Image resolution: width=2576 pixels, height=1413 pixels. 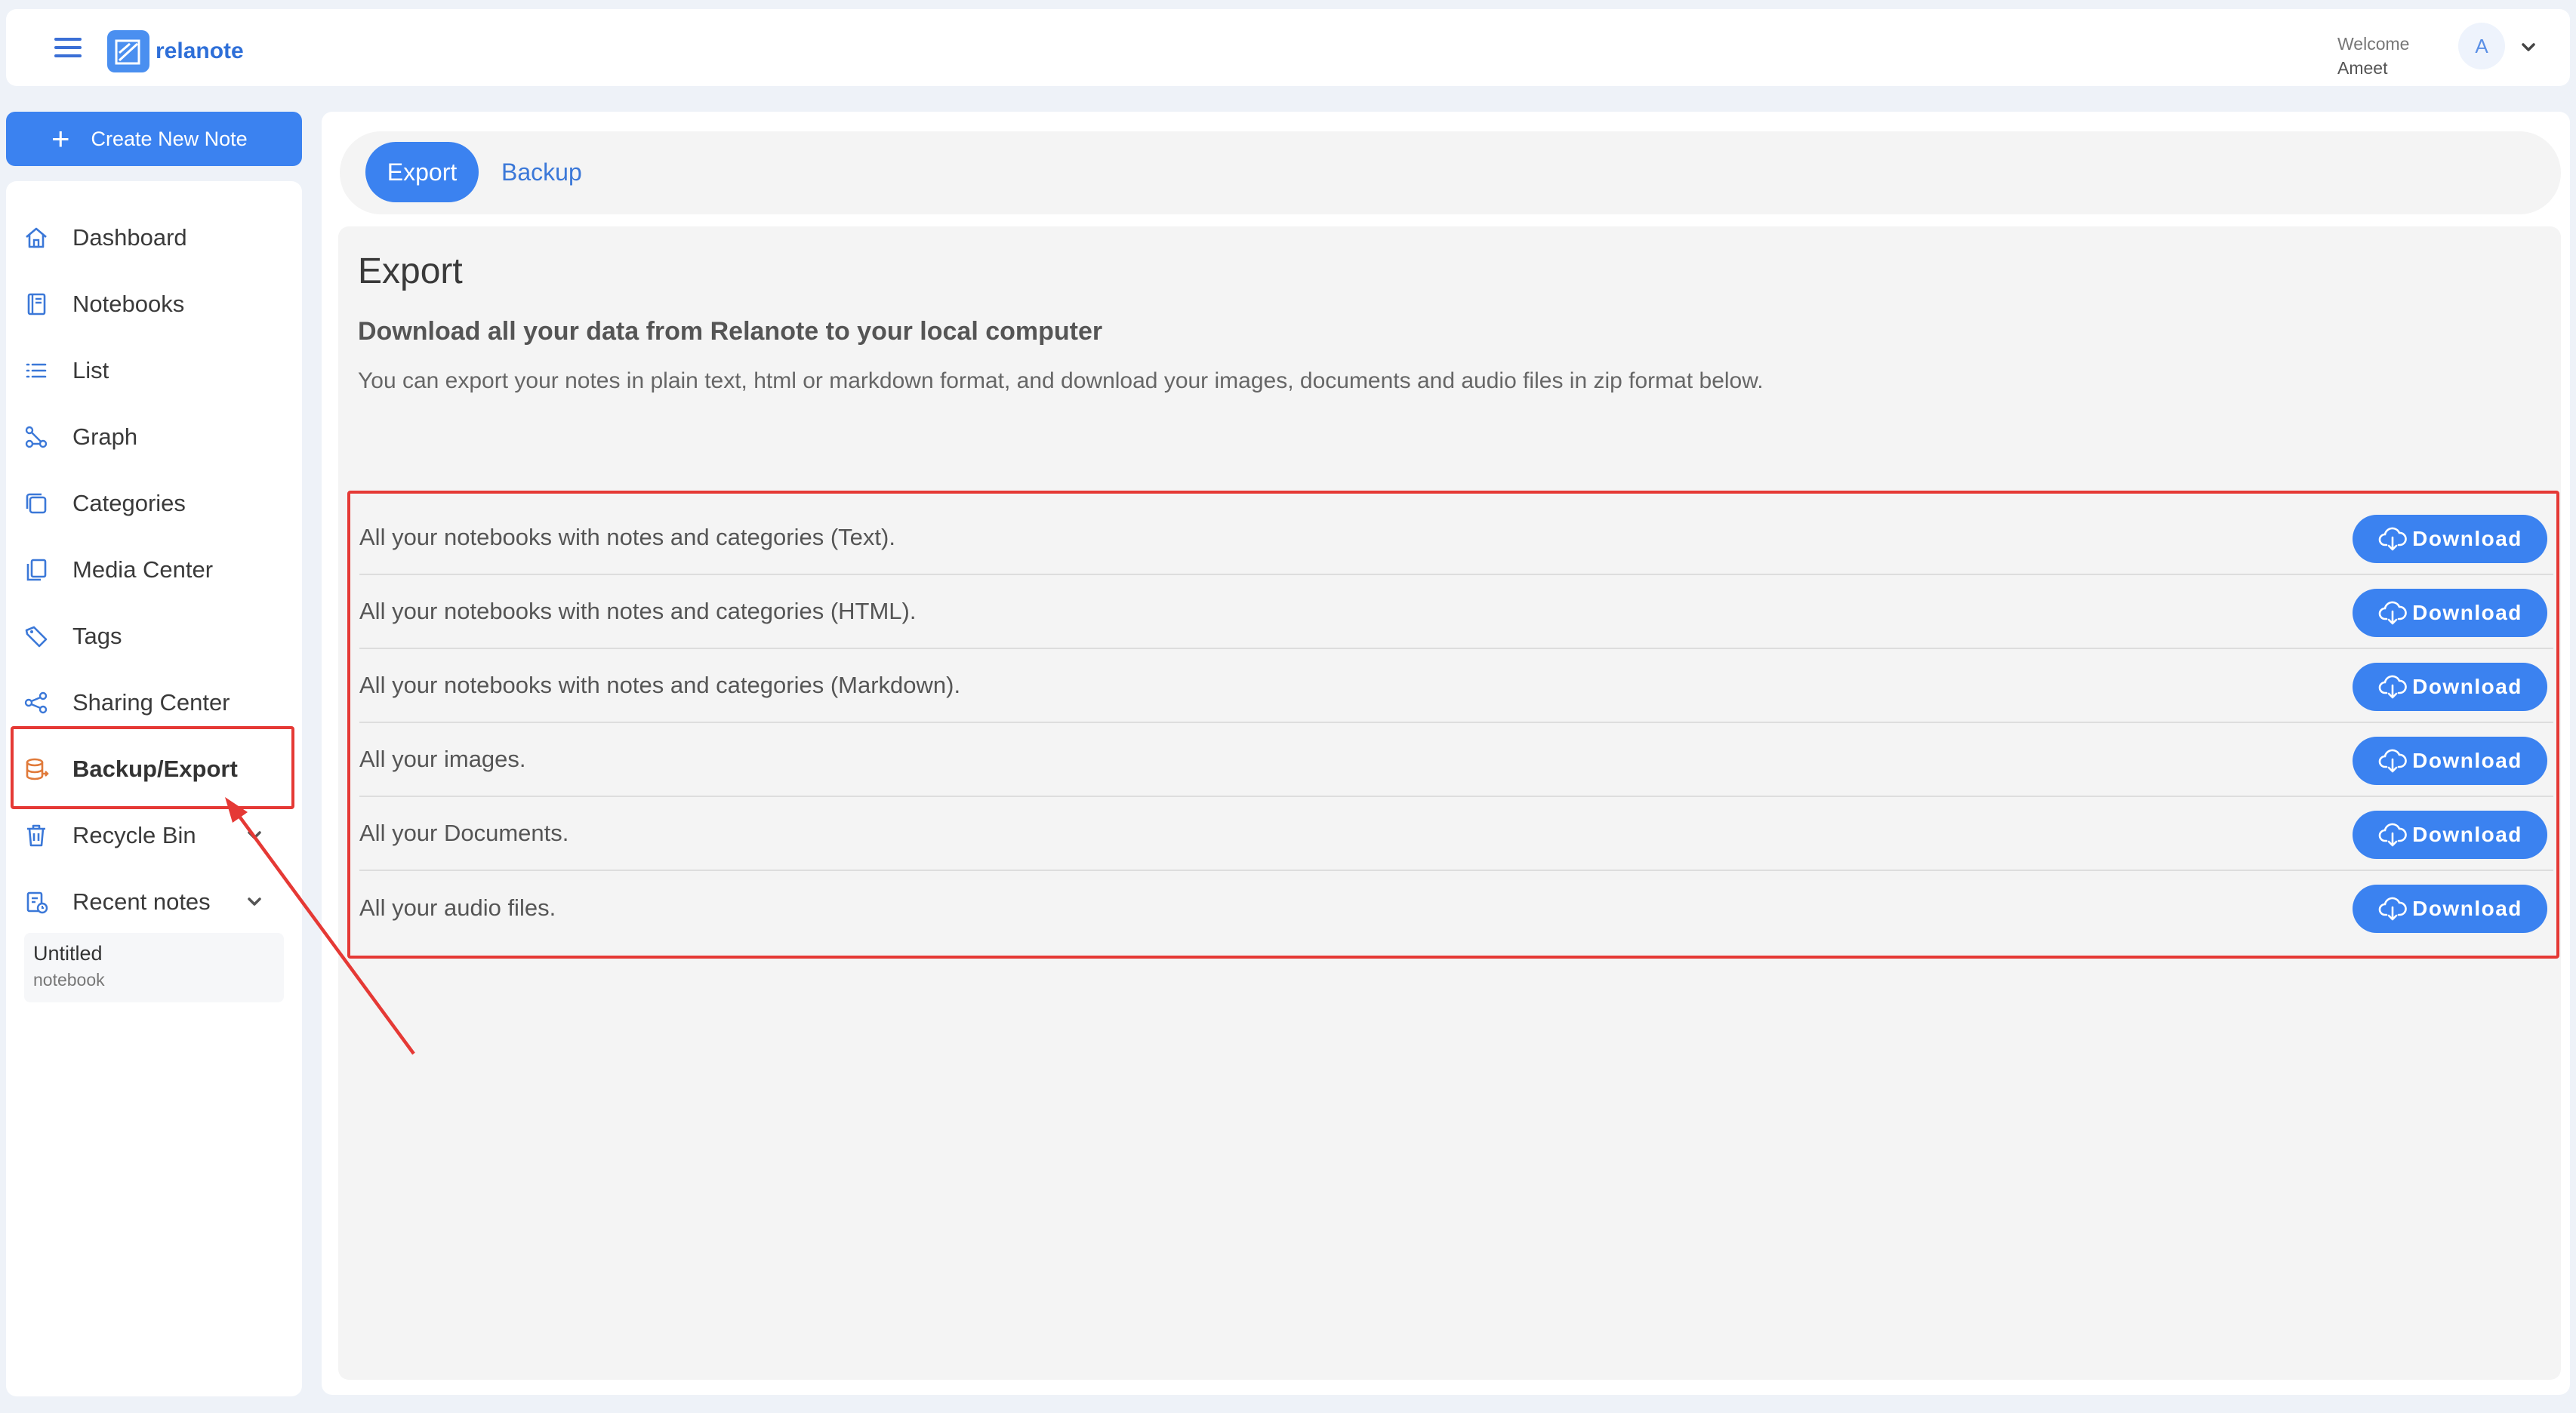 I want to click on export-row-label: All your Documents., so click(x=464, y=833).